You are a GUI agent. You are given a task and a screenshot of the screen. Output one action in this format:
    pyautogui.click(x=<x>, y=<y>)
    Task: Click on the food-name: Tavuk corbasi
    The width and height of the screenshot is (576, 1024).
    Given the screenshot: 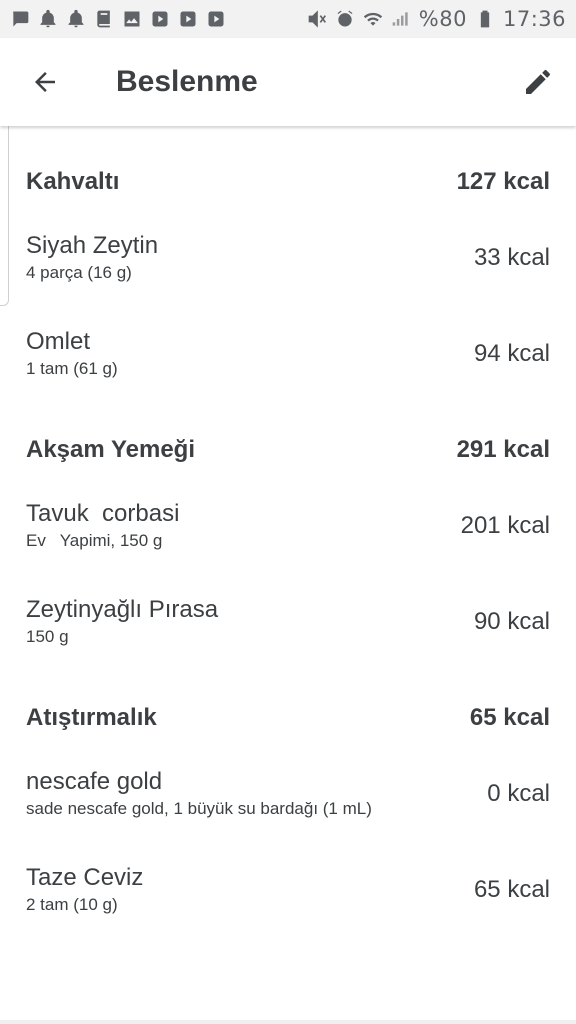 What is the action you would take?
    pyautogui.click(x=103, y=513)
    